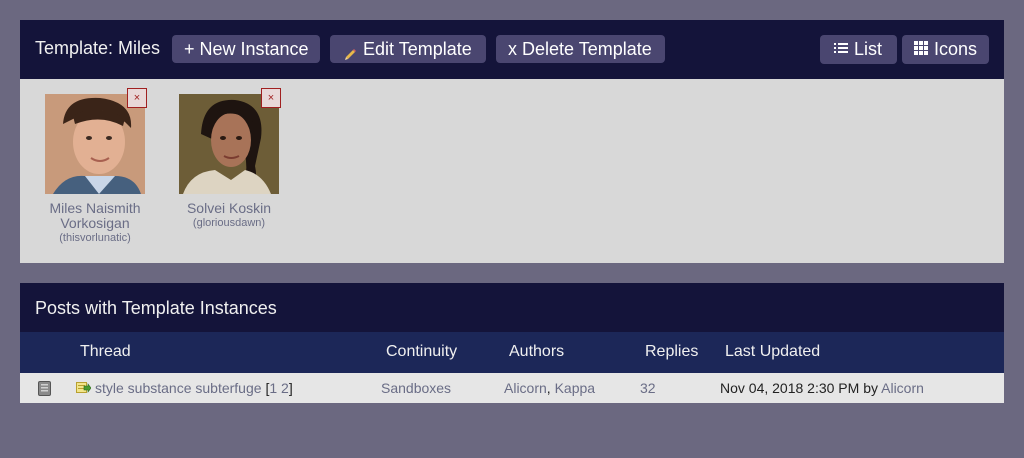 Image resolution: width=1024 pixels, height=458 pixels. I want to click on column-continuity: Continuity, so click(422, 351).